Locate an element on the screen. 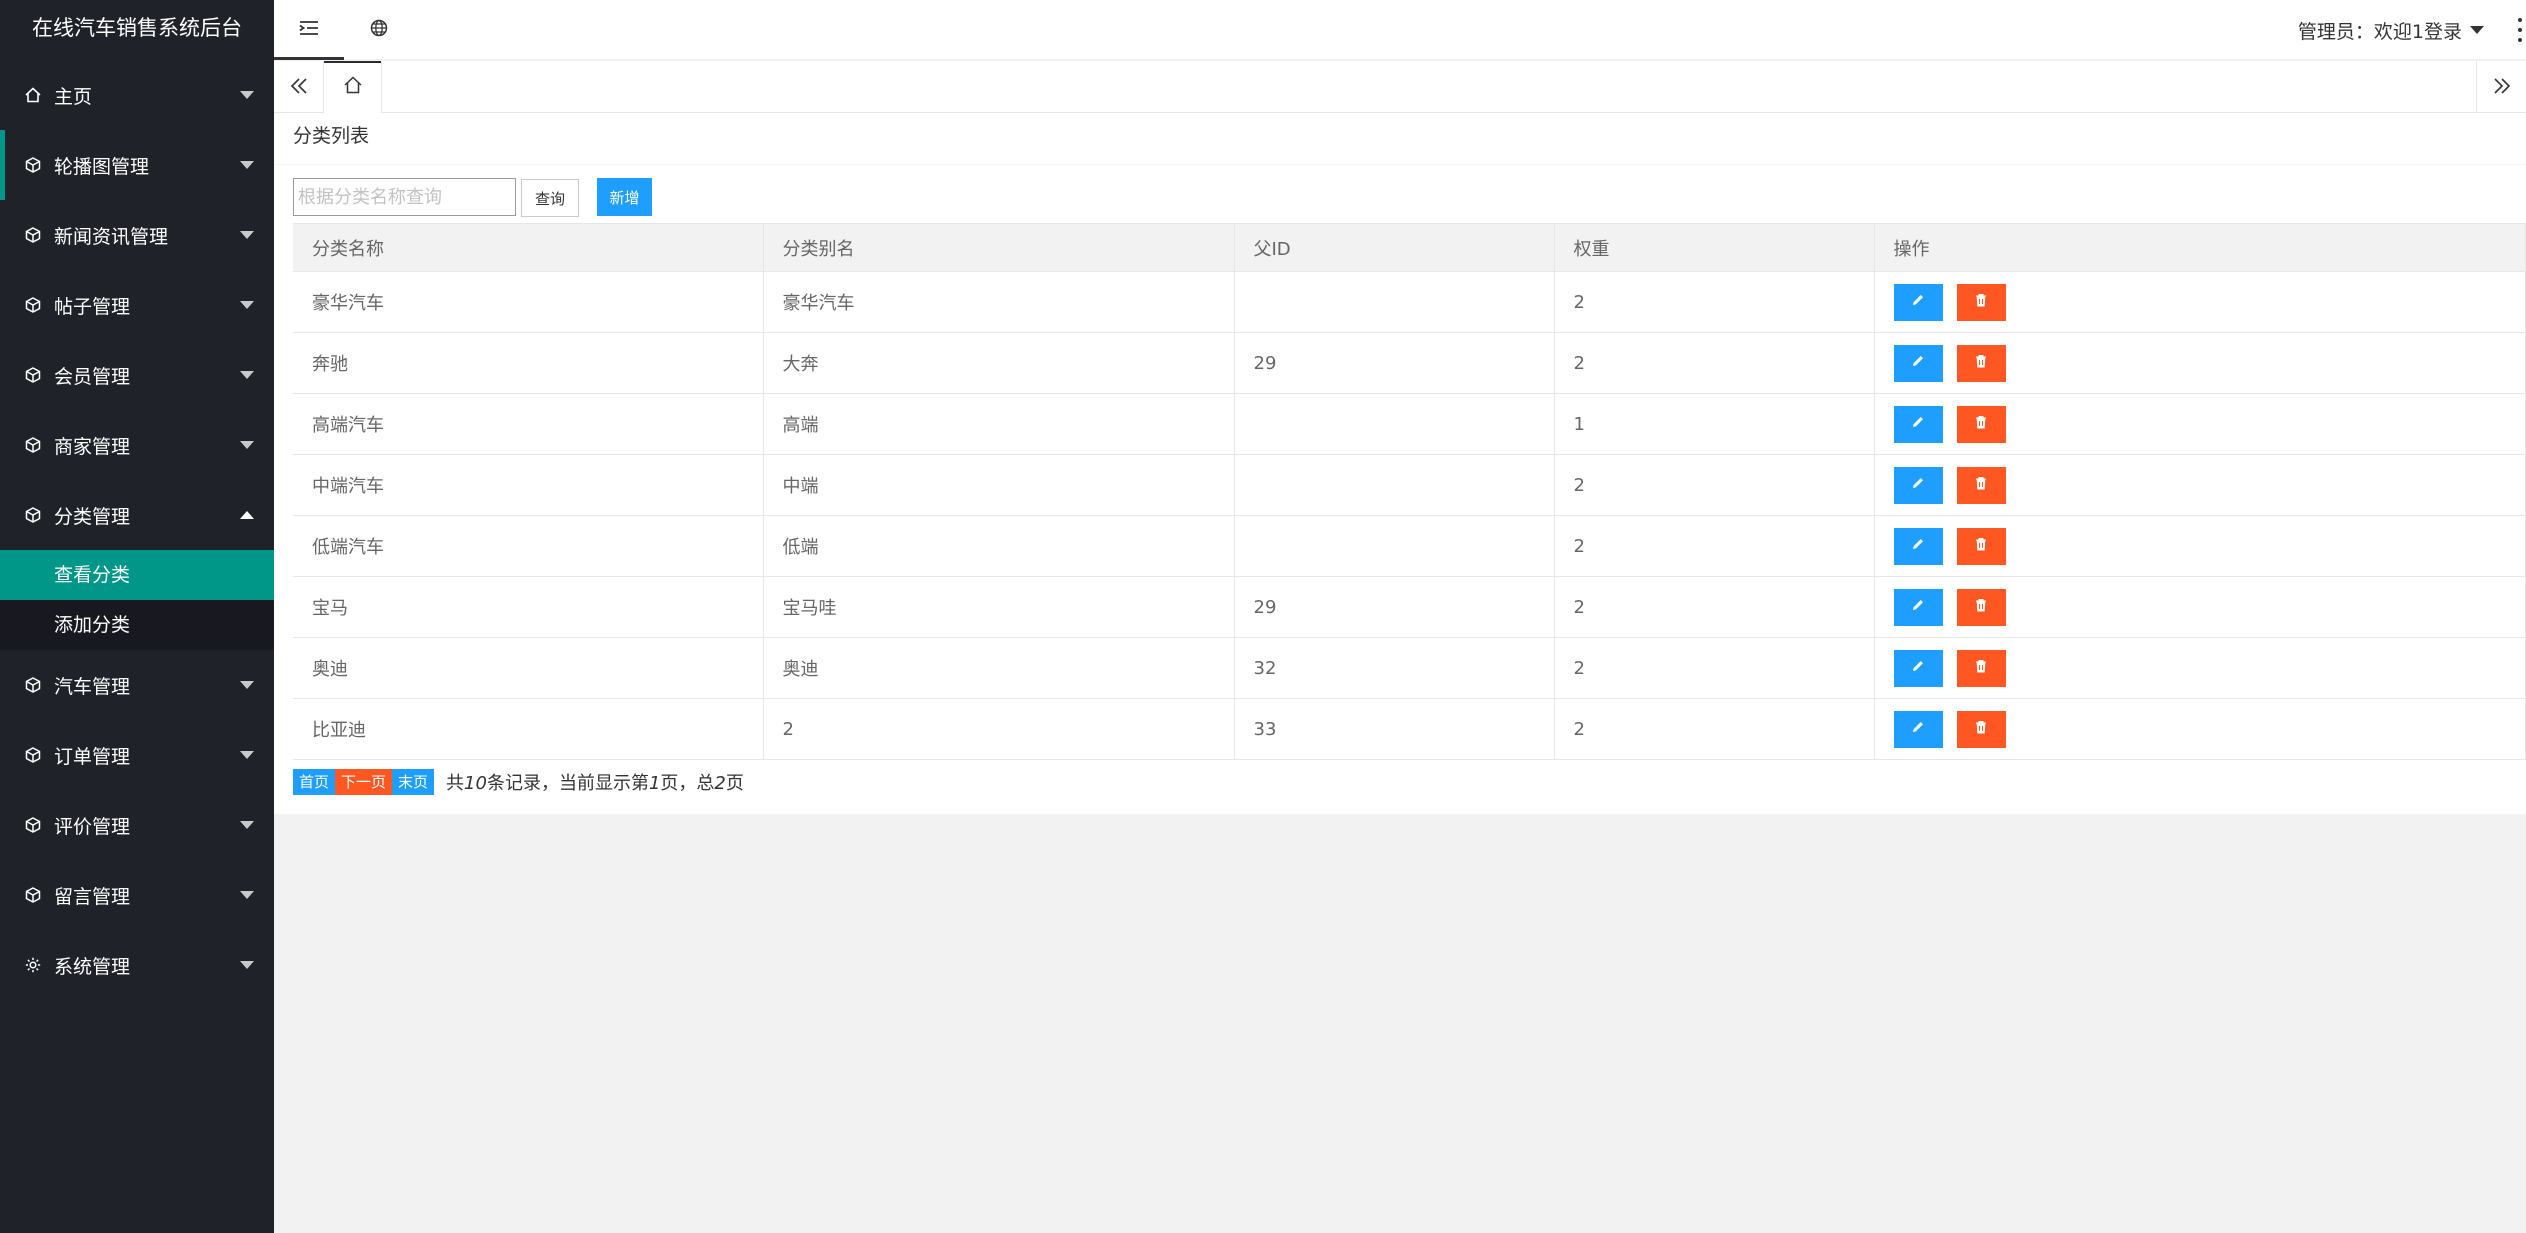 This screenshot has width=2526, height=1233. globe-icon is located at coordinates (379, 30).